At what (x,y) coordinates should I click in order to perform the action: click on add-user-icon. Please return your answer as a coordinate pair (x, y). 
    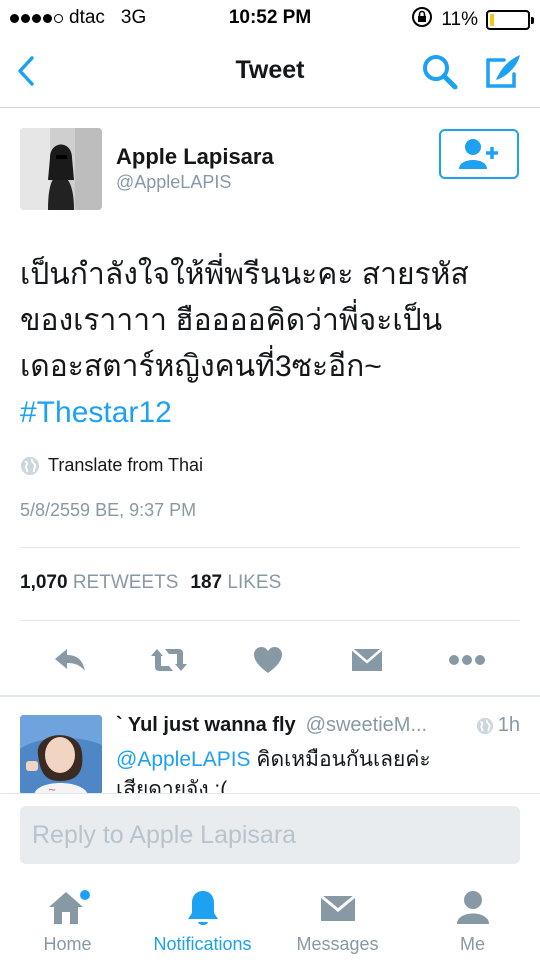
    Looking at the image, I should click on (478, 154).